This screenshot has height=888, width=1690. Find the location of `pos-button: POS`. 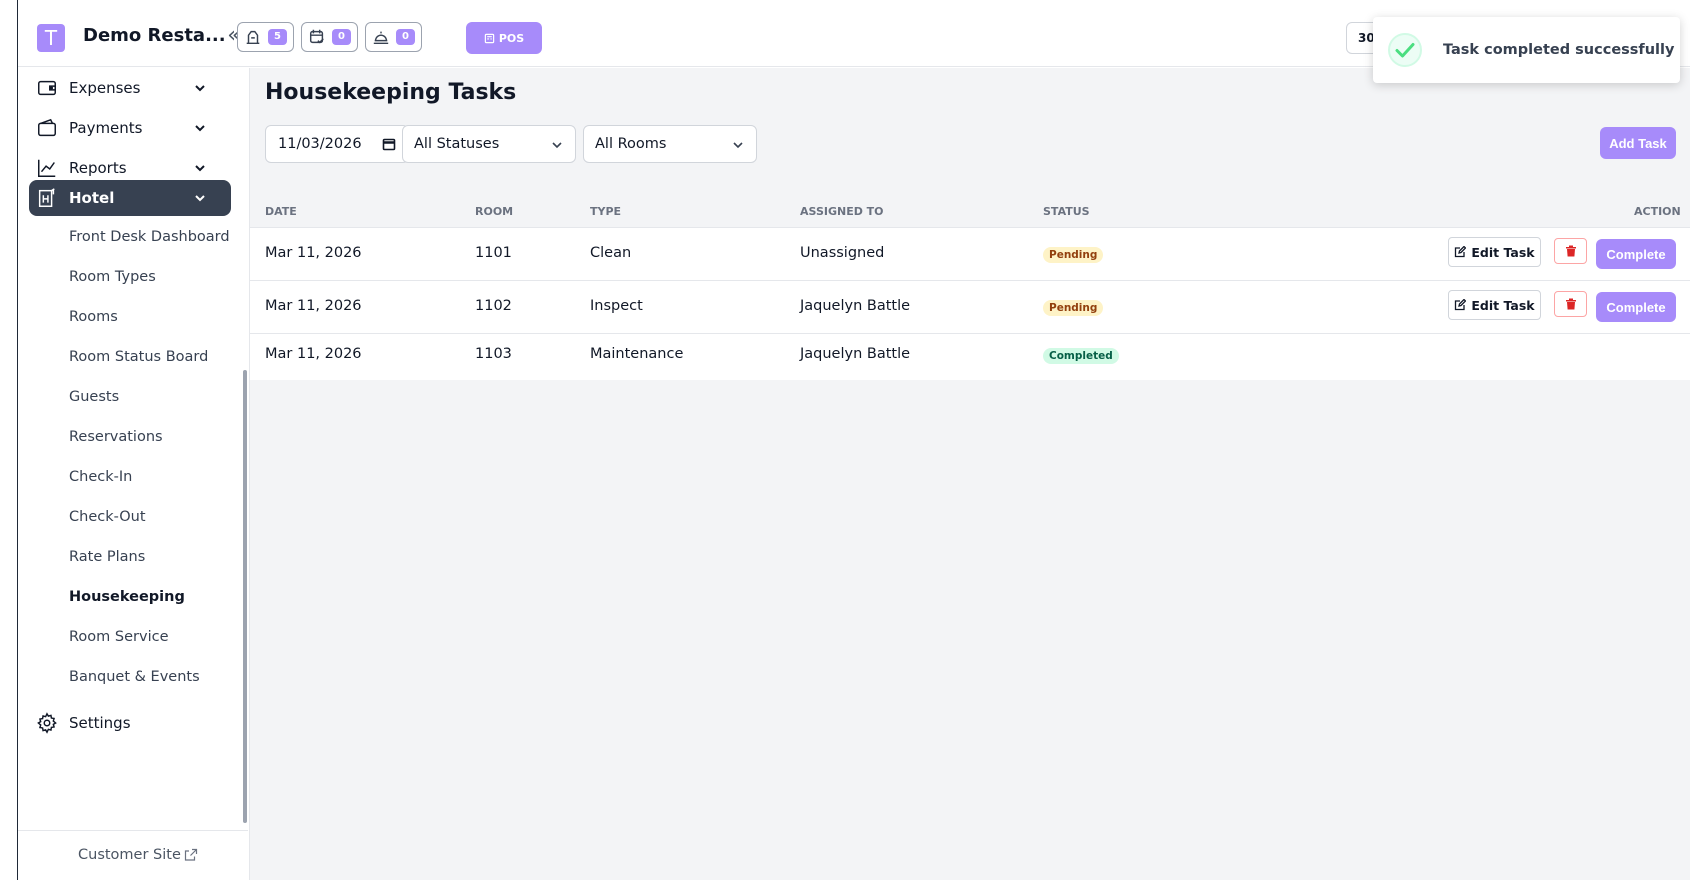

pos-button: POS is located at coordinates (504, 38).